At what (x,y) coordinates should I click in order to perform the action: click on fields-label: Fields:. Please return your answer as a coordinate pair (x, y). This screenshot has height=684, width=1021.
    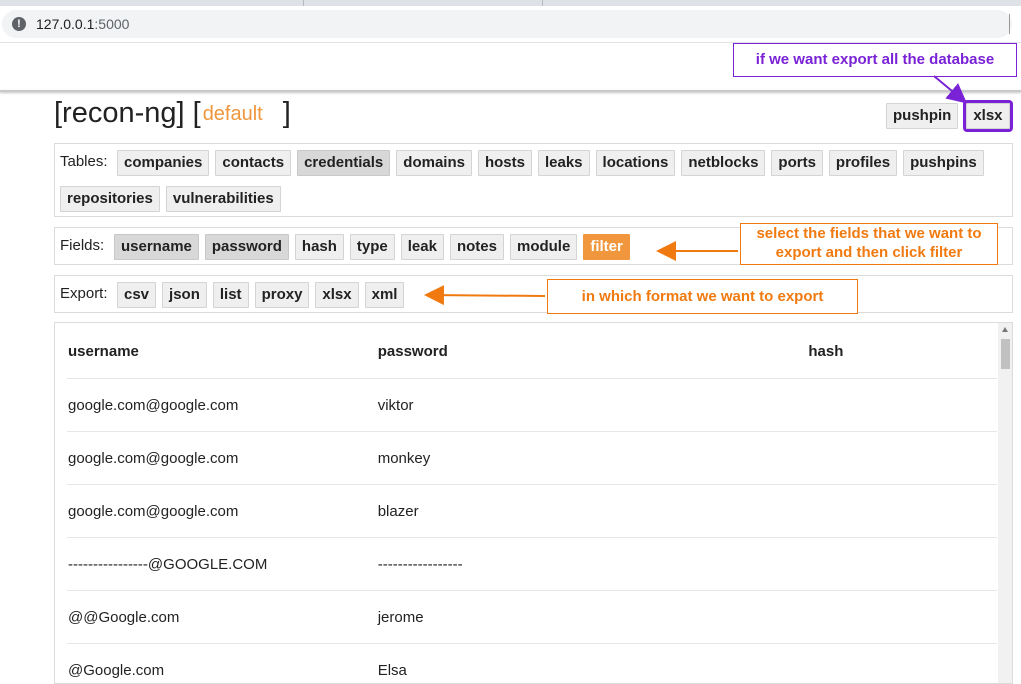
    Looking at the image, I should click on (82, 245).